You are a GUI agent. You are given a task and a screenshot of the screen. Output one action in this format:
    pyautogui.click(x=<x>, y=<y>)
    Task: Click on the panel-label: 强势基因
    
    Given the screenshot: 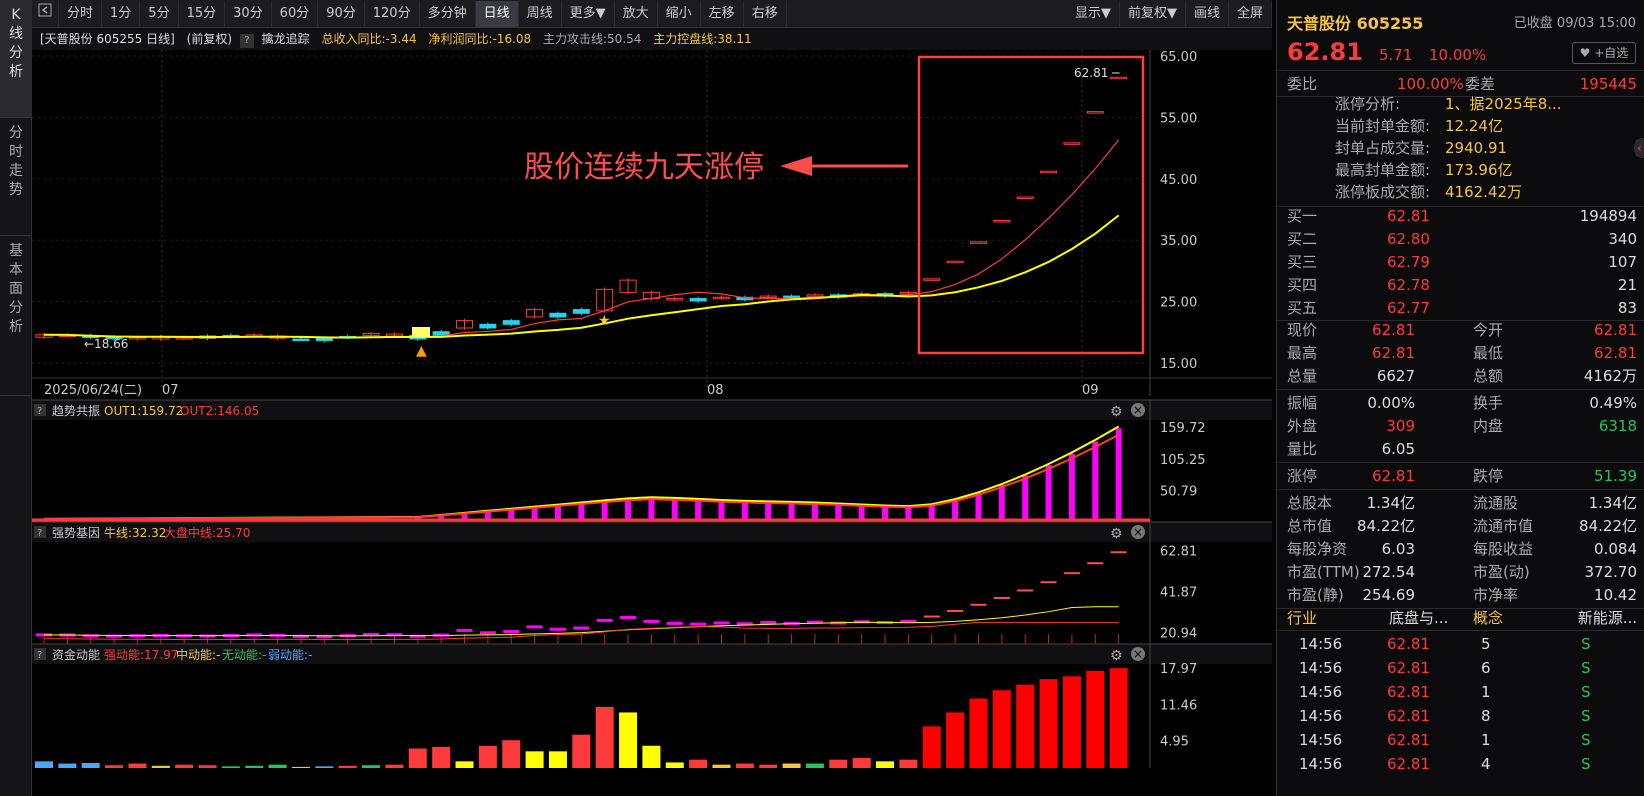 What is the action you would take?
    pyautogui.click(x=76, y=533)
    